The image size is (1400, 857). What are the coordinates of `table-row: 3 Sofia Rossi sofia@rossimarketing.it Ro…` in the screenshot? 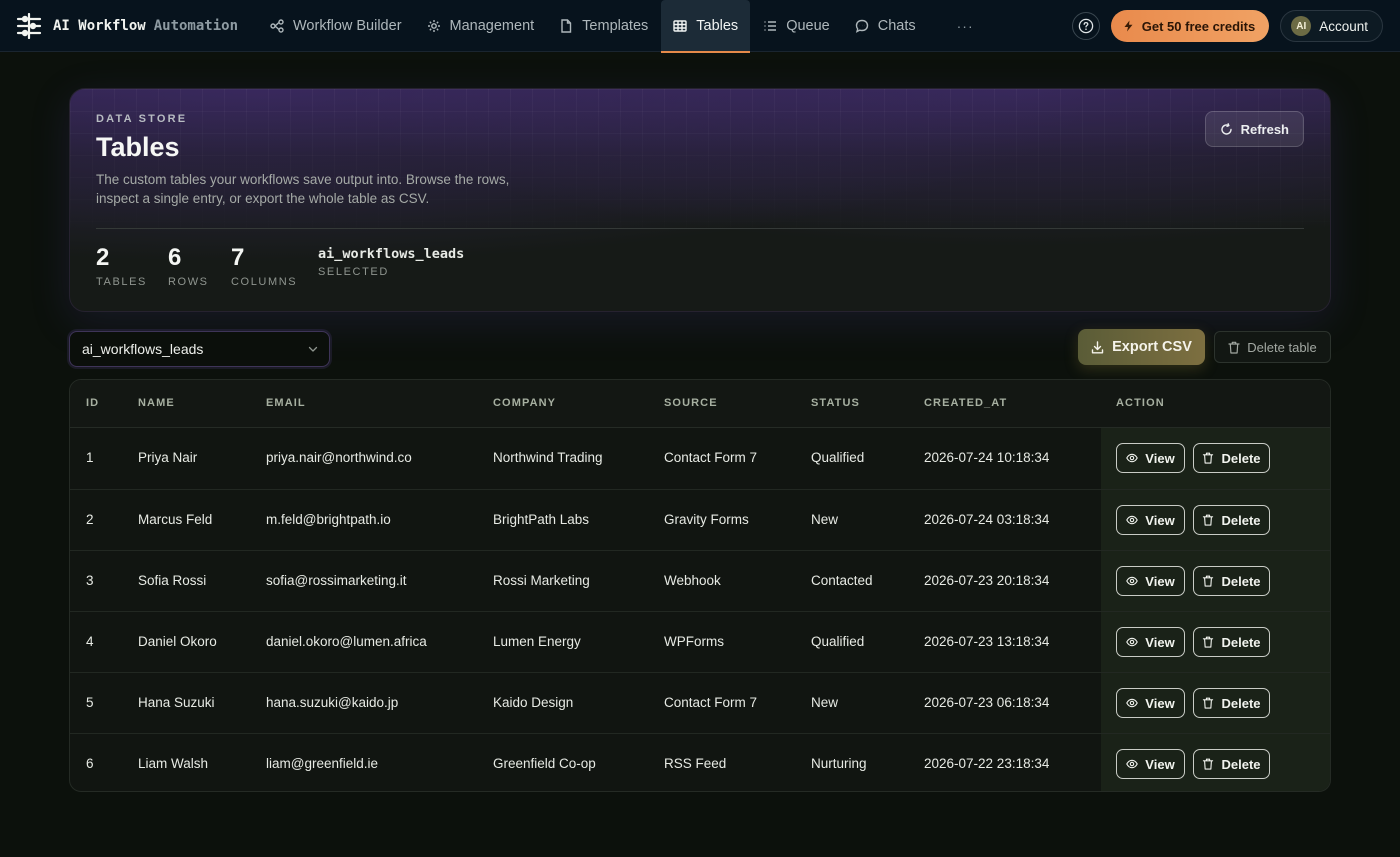 It's located at (700, 580).